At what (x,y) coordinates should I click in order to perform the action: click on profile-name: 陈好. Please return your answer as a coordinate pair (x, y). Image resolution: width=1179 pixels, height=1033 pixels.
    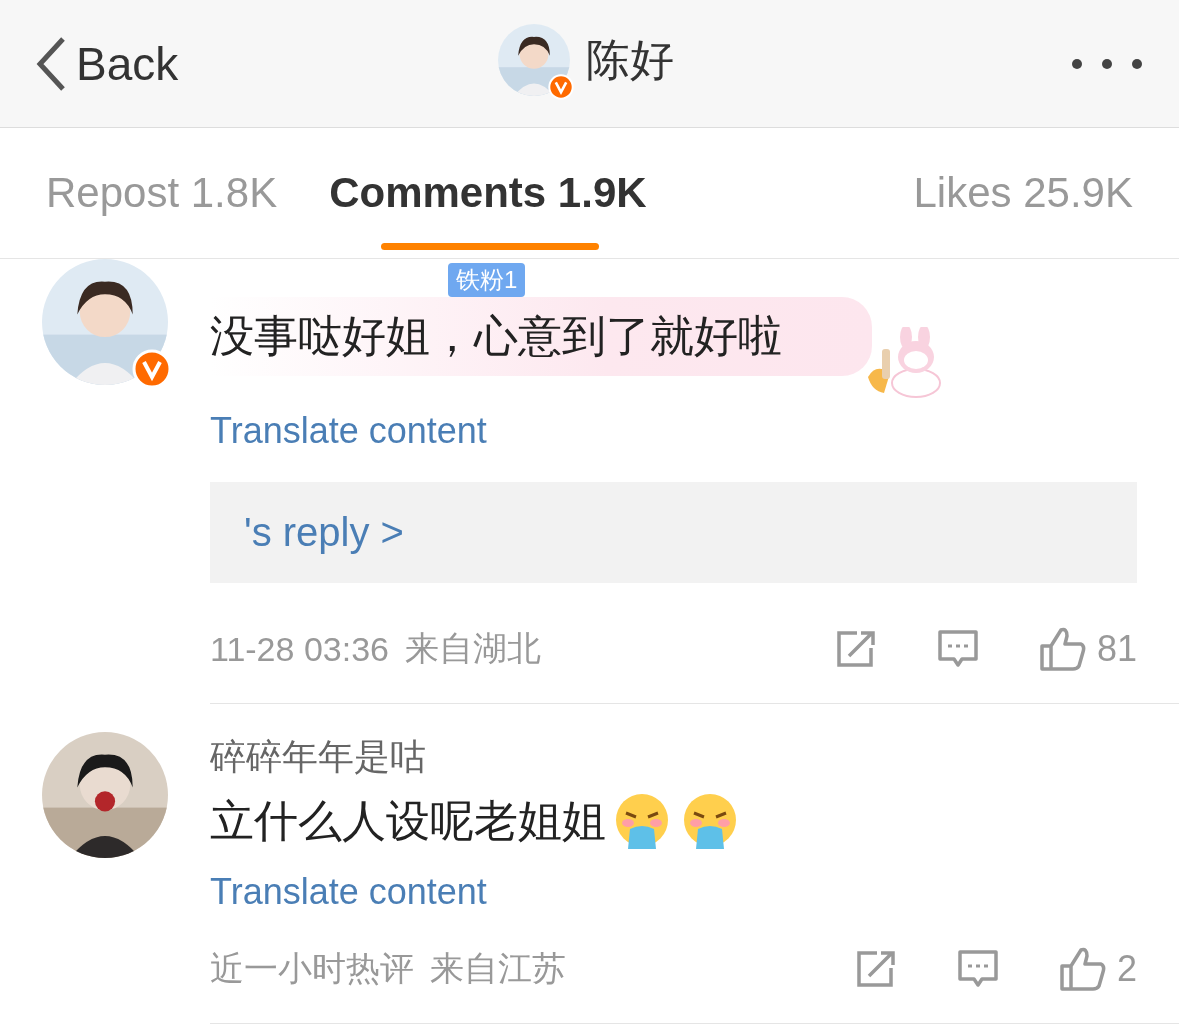
    Looking at the image, I should click on (630, 59).